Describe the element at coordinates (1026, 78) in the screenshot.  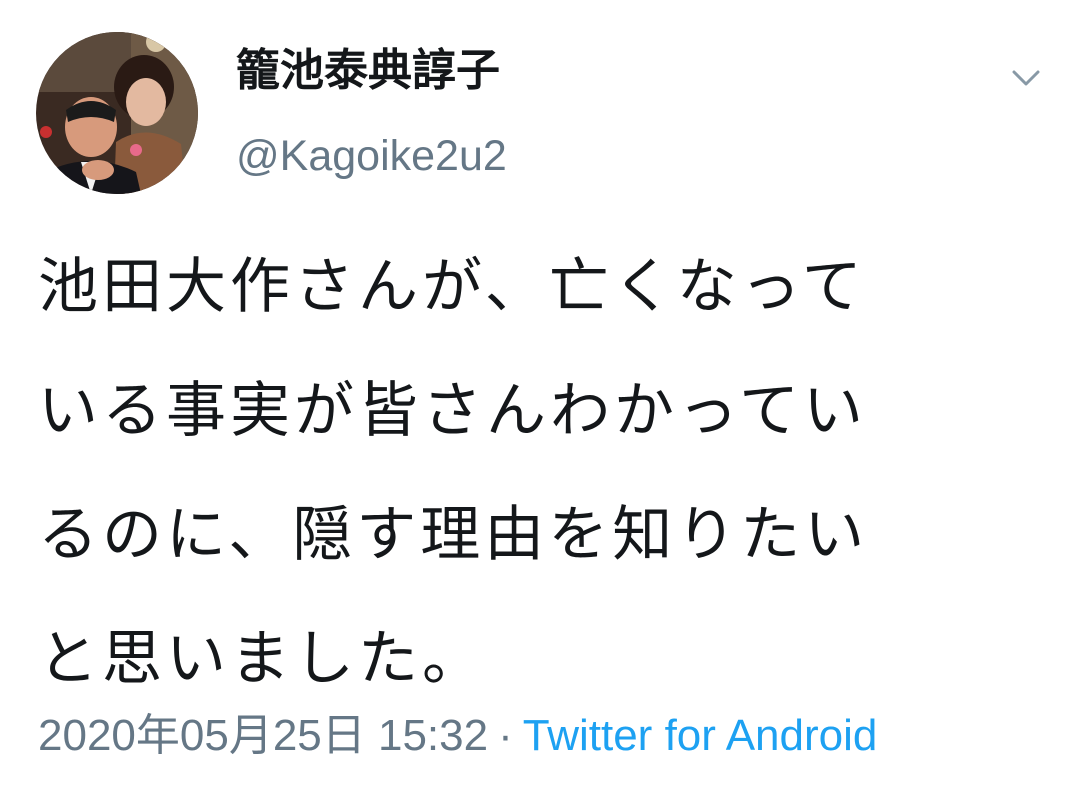
I see `chevron-down-icon` at that location.